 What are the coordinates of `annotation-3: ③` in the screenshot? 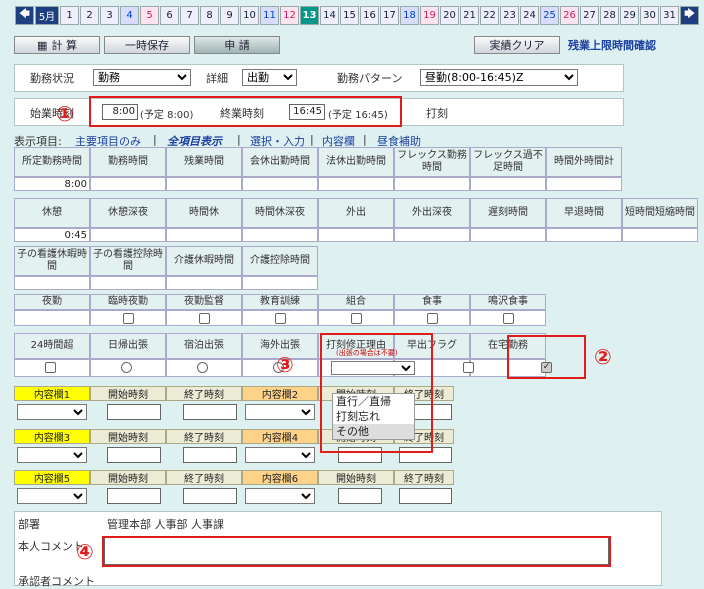 It's located at (285, 365).